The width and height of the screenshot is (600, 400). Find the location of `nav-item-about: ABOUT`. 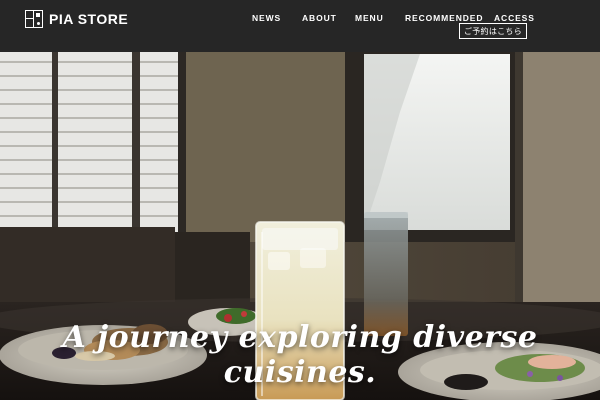

nav-item-about: ABOUT is located at coordinates (319, 18).